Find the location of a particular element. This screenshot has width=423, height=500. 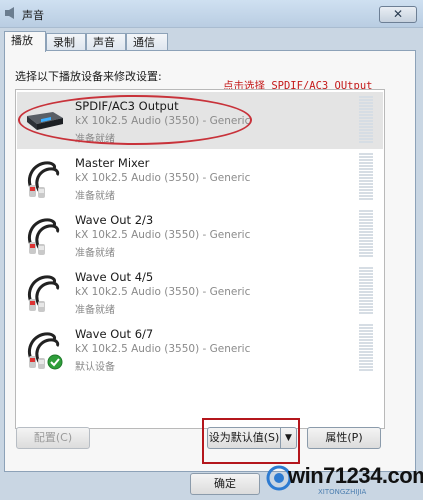

close-button: ✕ is located at coordinates (398, 14).